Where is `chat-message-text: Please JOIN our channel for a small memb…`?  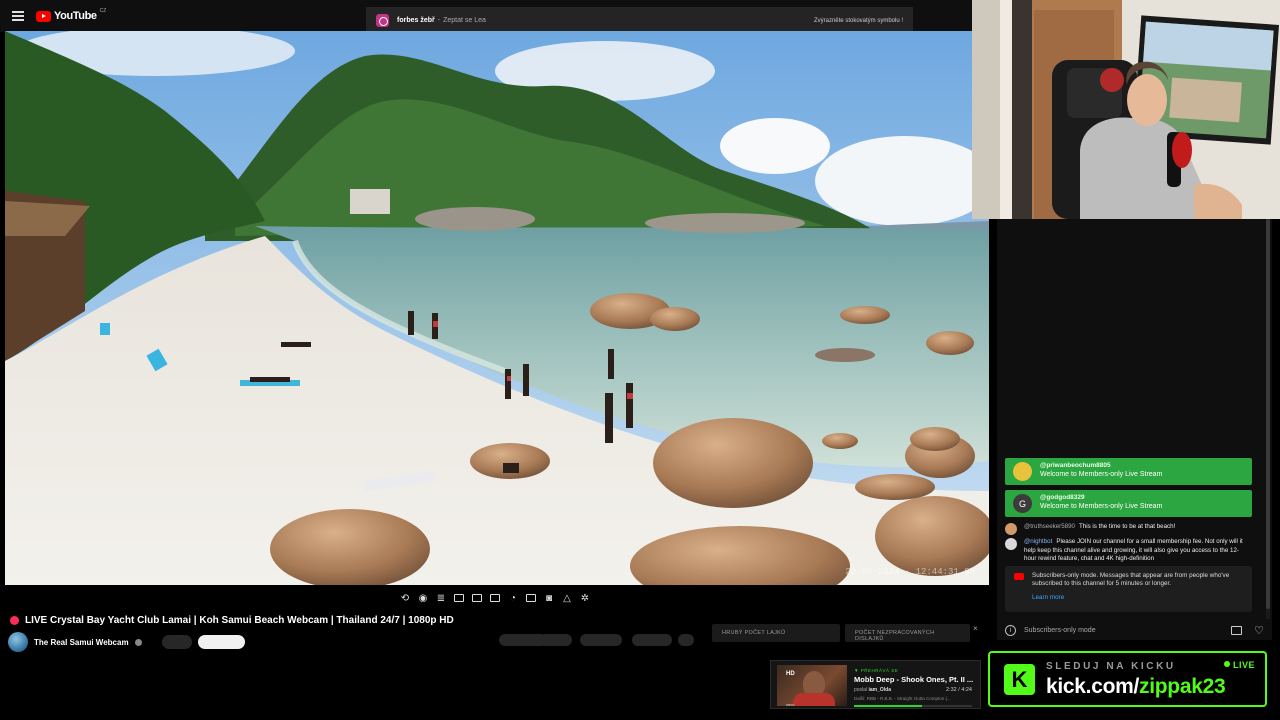 chat-message-text: Please JOIN our channel for a small memb… is located at coordinates (1133, 550).